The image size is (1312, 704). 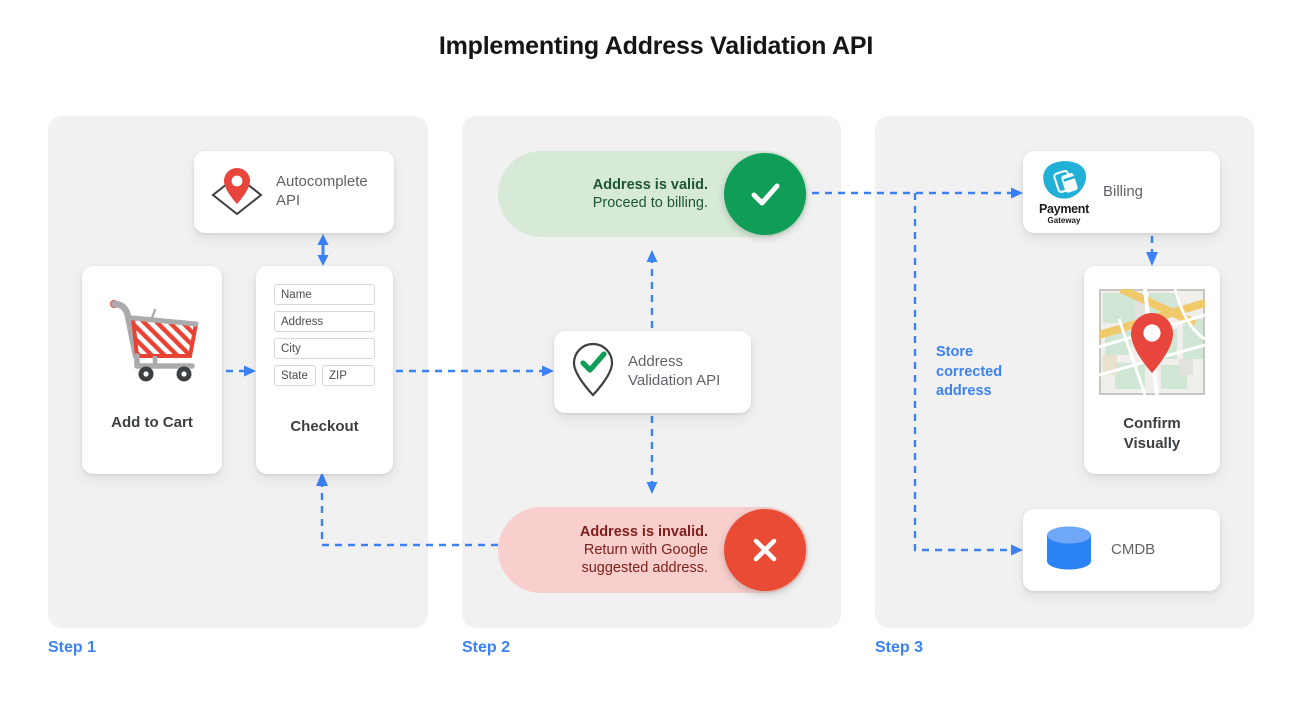 What do you see at coordinates (593, 372) in the screenshot?
I see `map-pin-check-icon` at bounding box center [593, 372].